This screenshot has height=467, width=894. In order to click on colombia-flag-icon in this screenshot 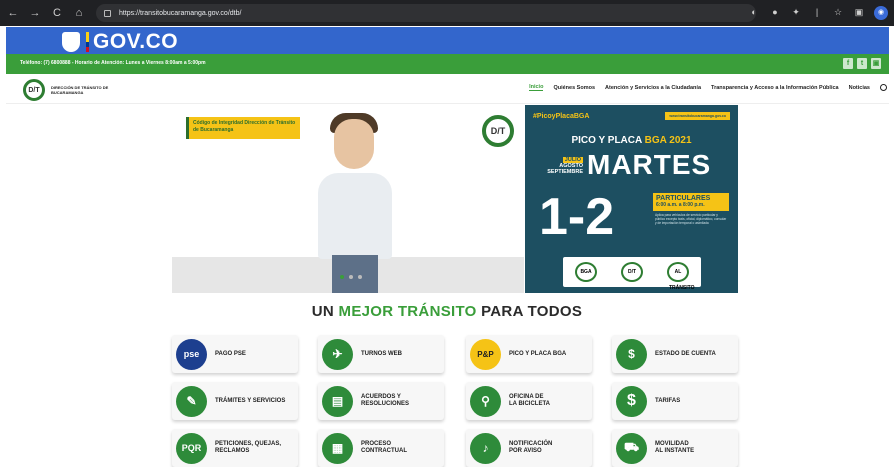, I will do `click(87, 42)`.